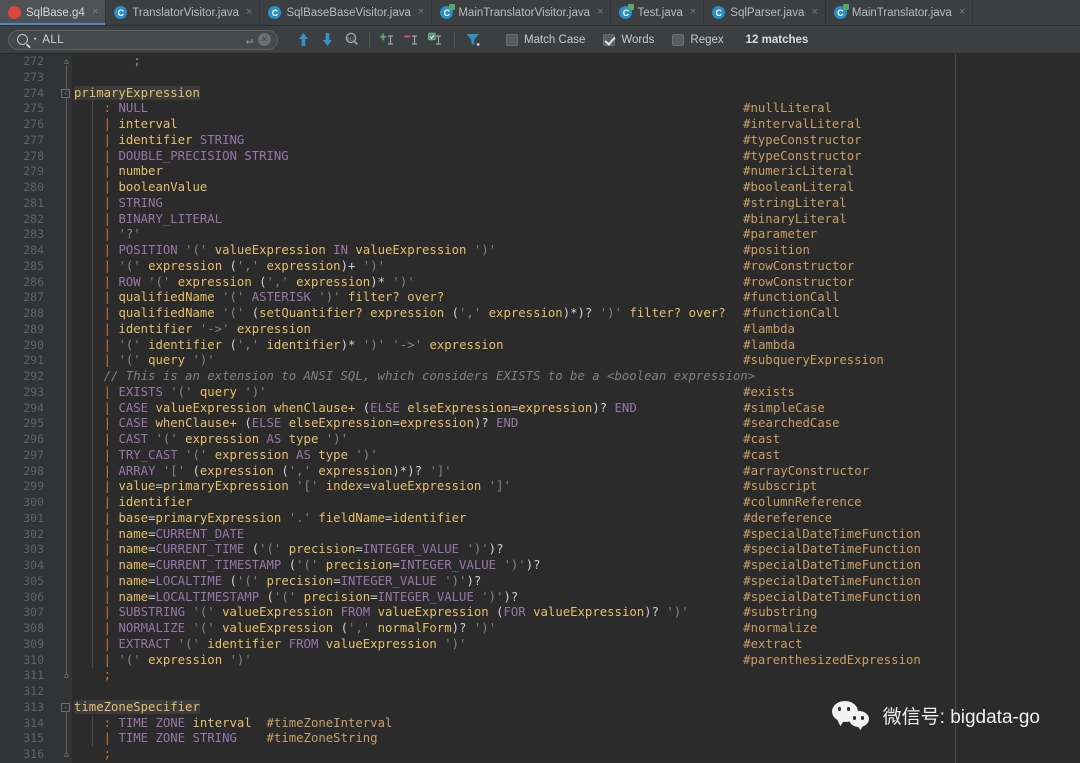 The height and width of the screenshot is (763, 1080). What do you see at coordinates (577, 141) in the screenshot?
I see `code-line: | identifier STRING #typeConstructor` at bounding box center [577, 141].